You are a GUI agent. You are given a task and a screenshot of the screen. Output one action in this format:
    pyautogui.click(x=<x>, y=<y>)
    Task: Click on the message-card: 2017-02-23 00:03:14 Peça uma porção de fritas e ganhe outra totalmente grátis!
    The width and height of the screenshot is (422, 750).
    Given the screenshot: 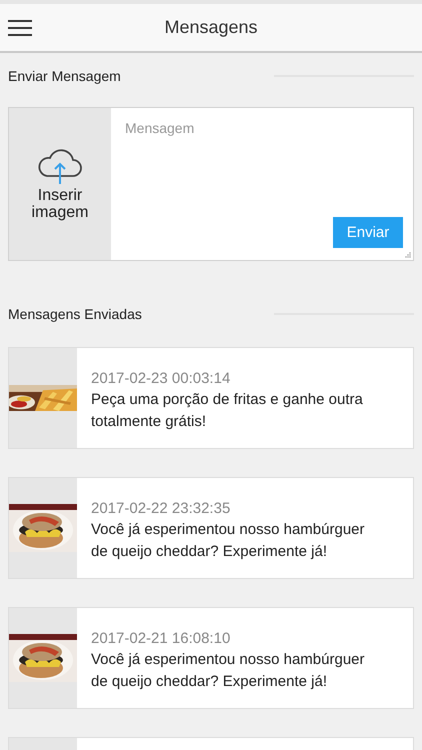 What is the action you would take?
    pyautogui.click(x=211, y=398)
    